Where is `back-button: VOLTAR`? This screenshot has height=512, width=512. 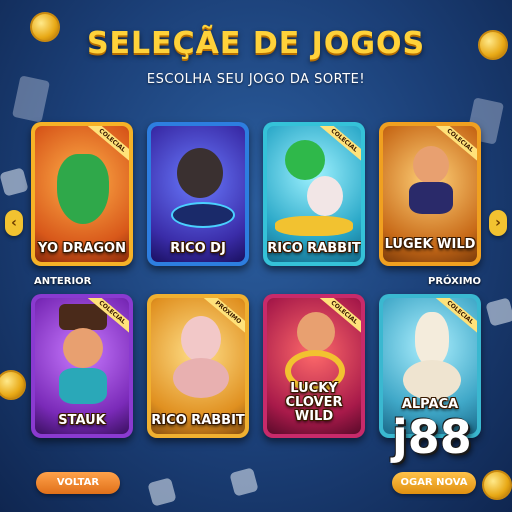 back-button: VOLTAR is located at coordinates (78, 483).